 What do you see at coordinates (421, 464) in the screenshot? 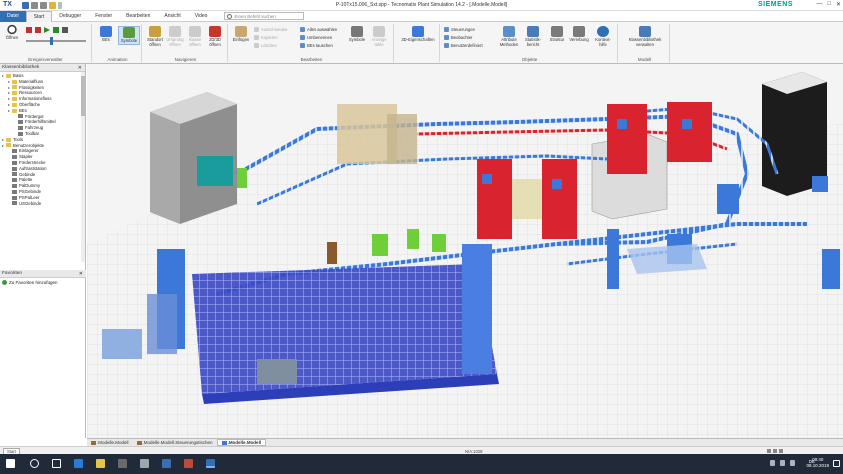
I see `windows-taskbar: DE 09:40 08.10.2019` at bounding box center [421, 464].